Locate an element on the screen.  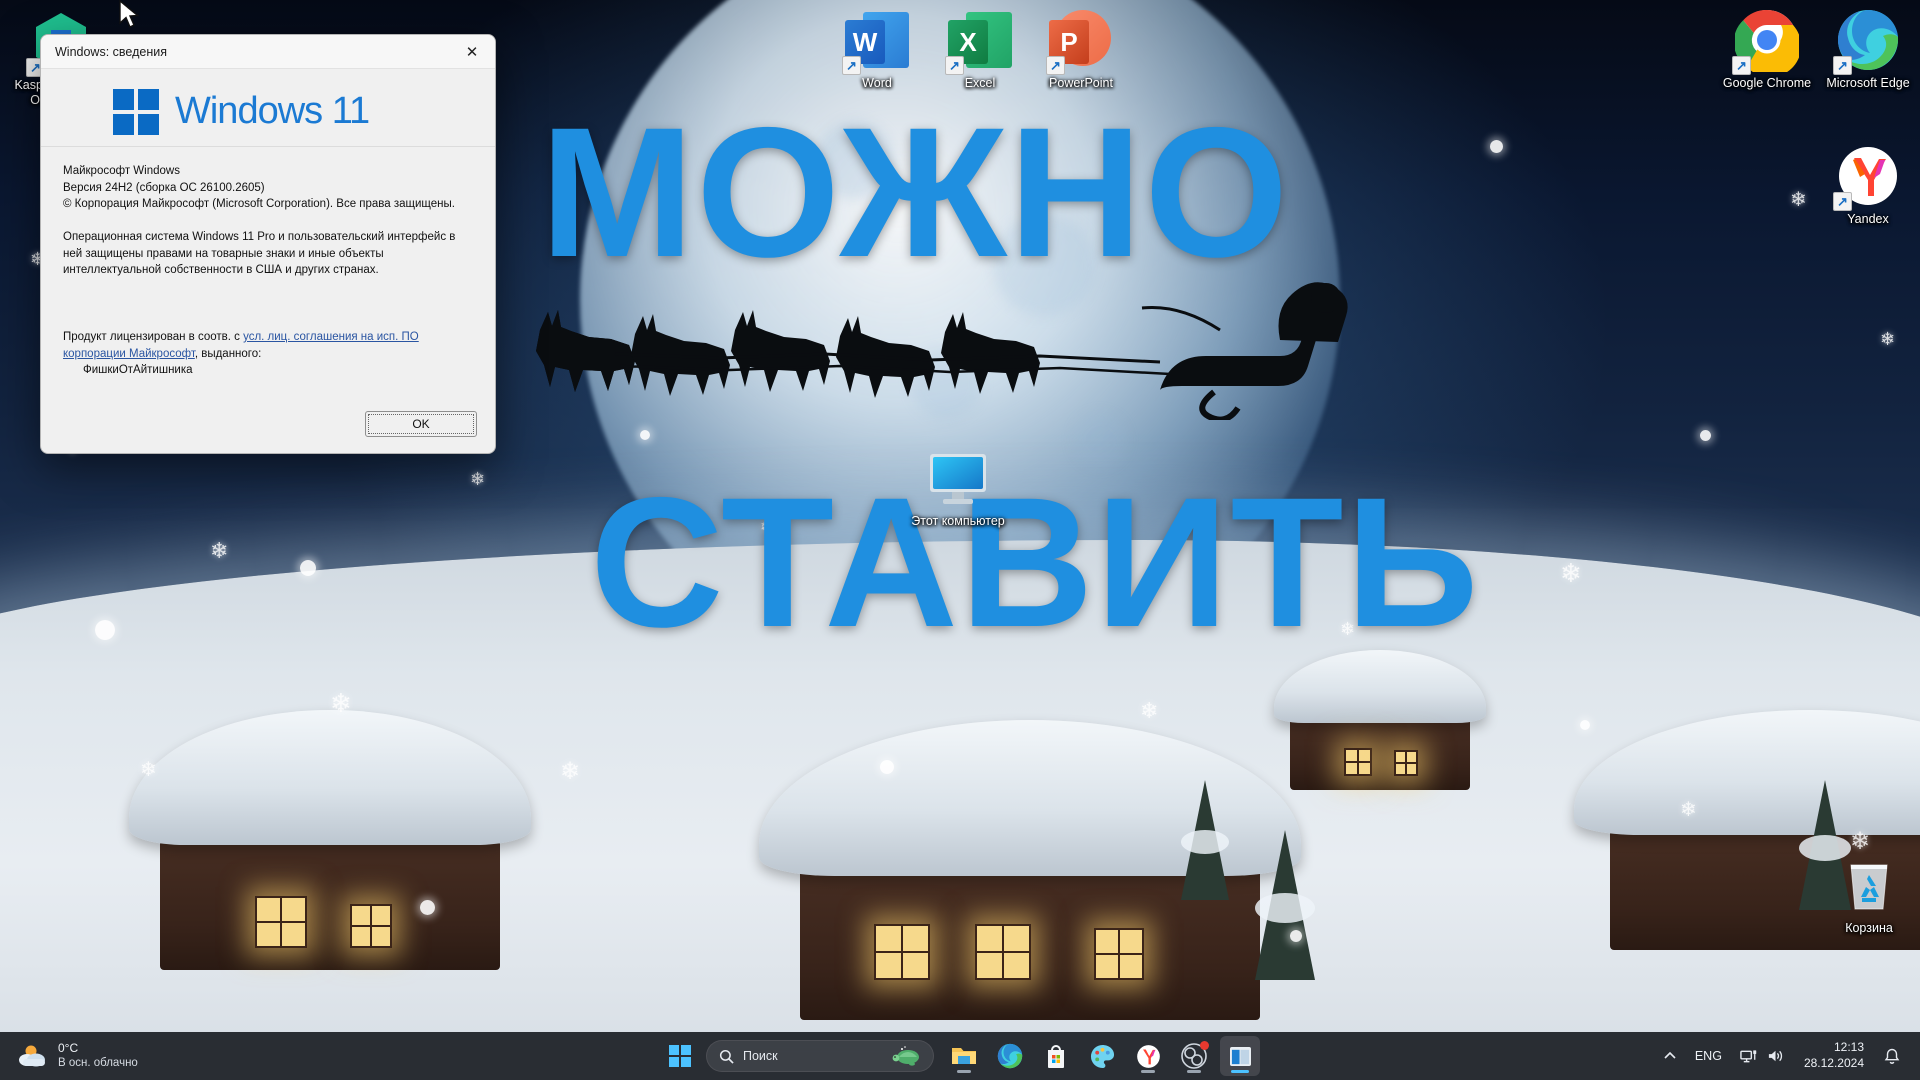
version-text: Версия 24H2 (сборка ОС 26100.2605) is located at coordinates (164, 187).